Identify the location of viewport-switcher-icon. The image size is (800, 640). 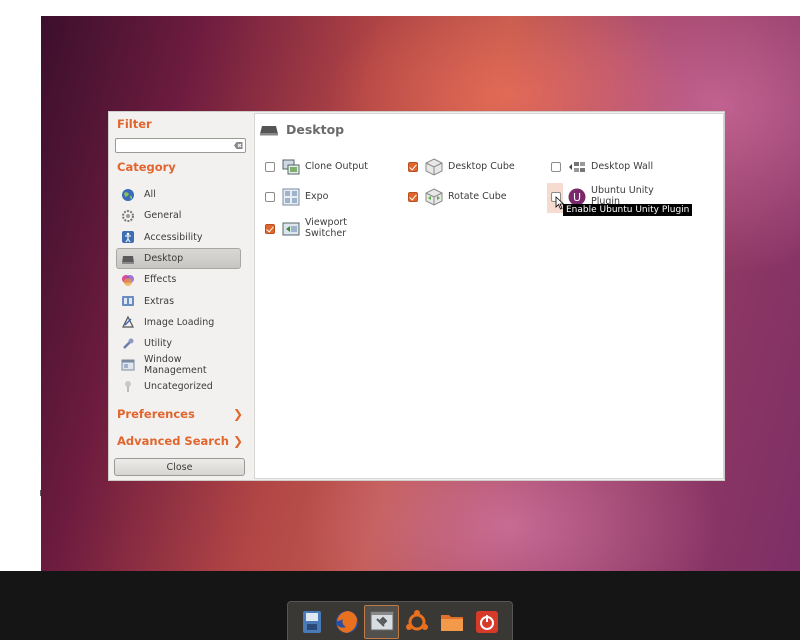
(291, 228).